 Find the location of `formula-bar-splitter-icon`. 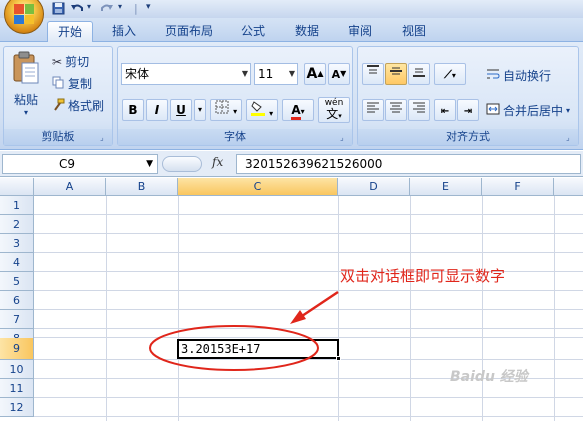

formula-bar-splitter-icon is located at coordinates (182, 164).